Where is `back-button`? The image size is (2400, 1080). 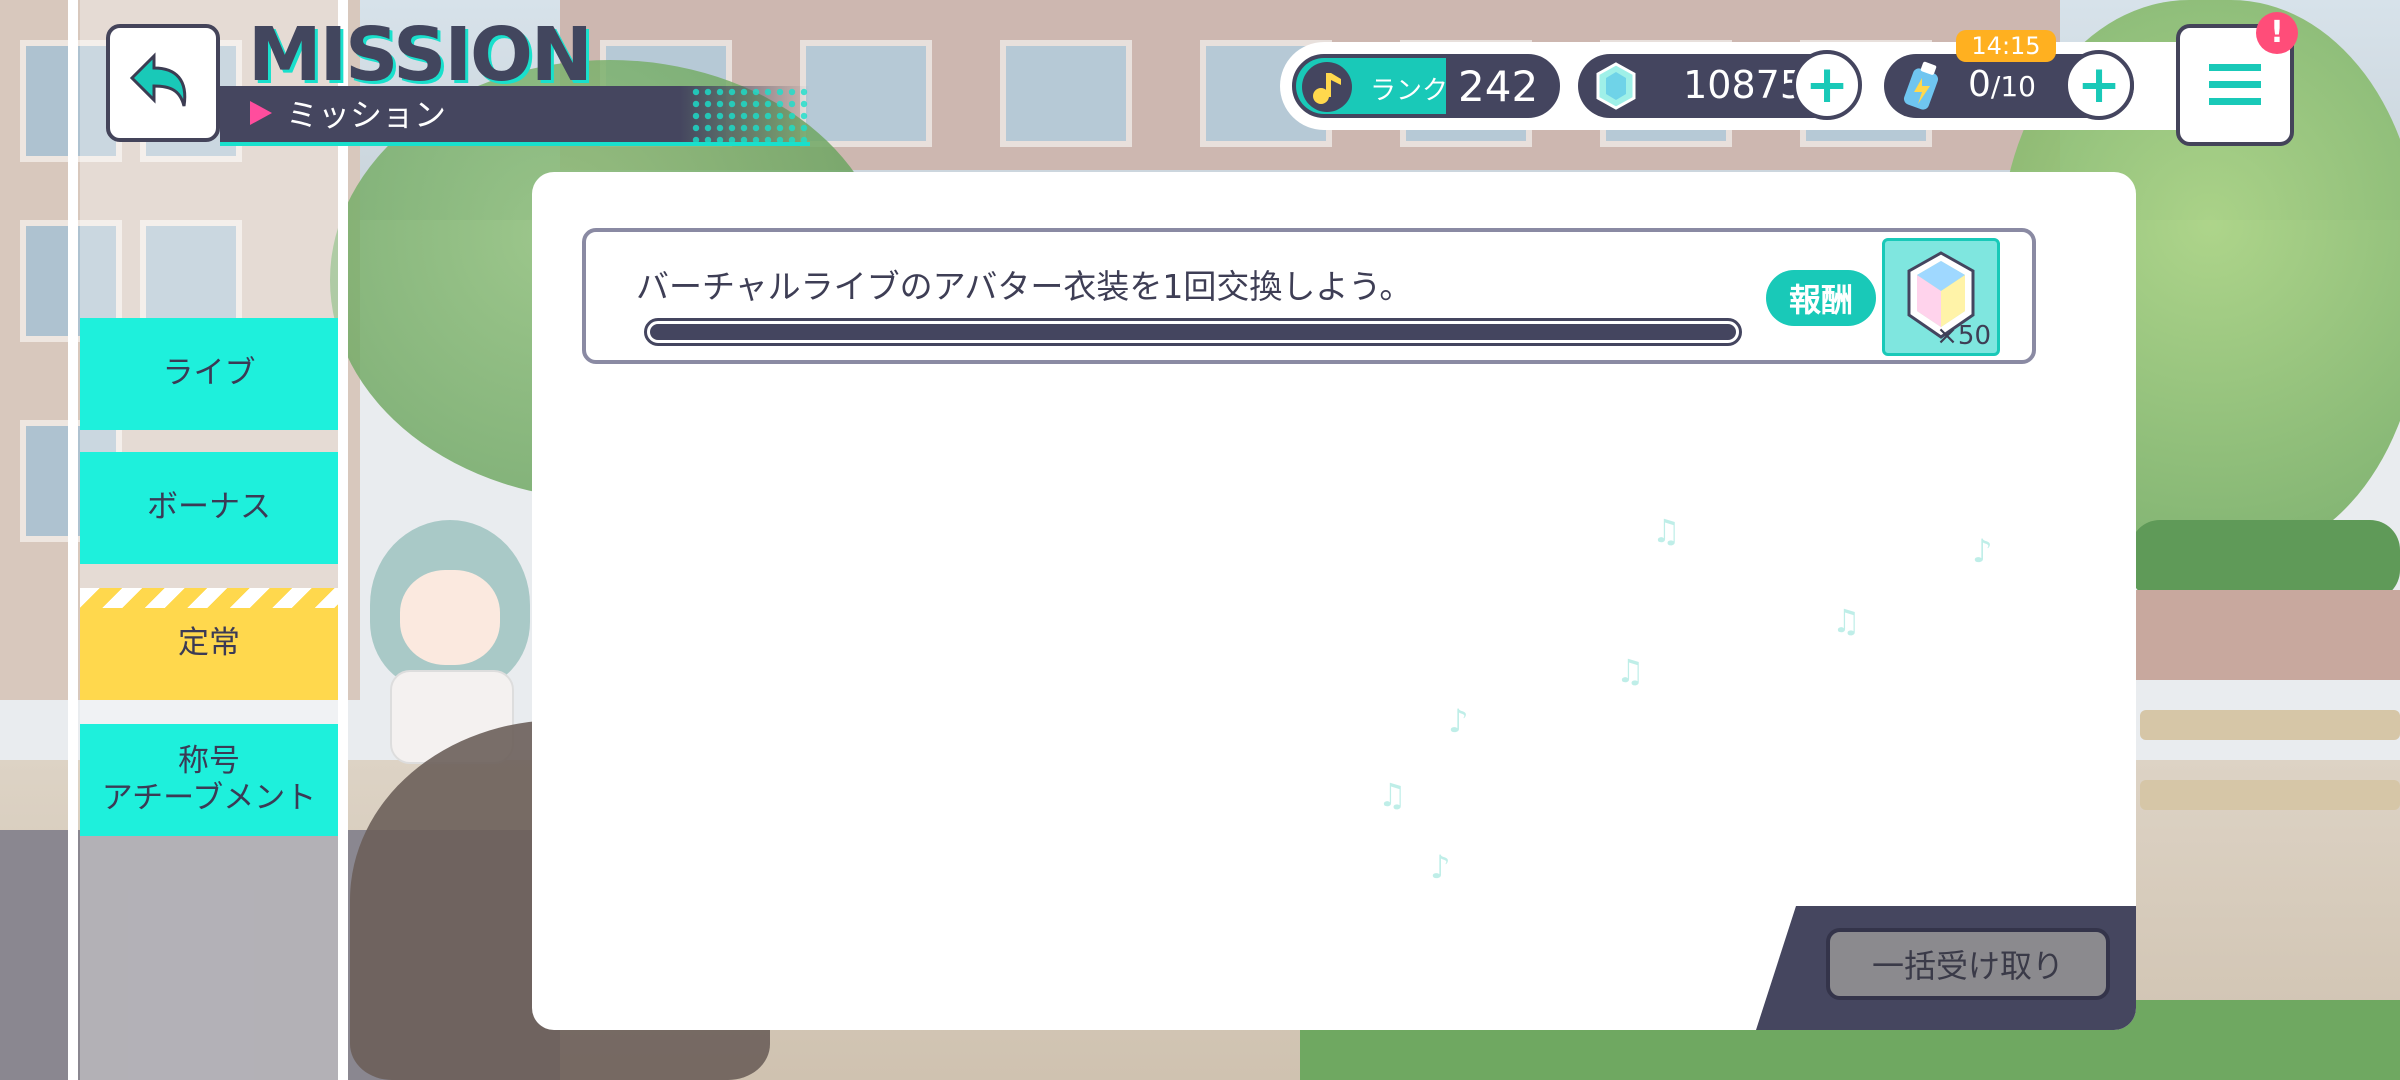
back-button is located at coordinates (163, 83).